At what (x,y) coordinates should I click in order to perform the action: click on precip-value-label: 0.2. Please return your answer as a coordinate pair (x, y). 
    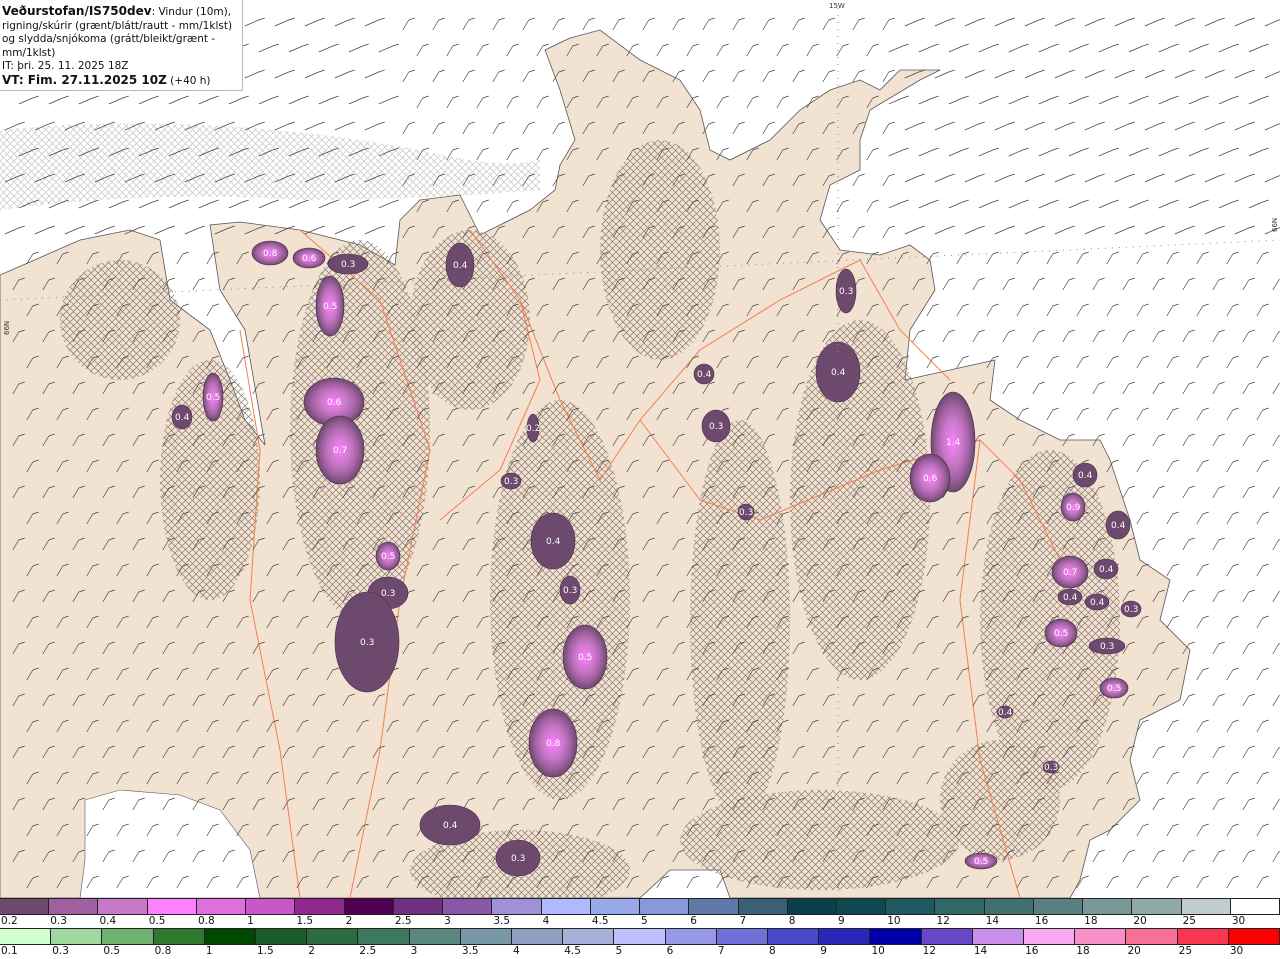
    Looking at the image, I should click on (533, 429).